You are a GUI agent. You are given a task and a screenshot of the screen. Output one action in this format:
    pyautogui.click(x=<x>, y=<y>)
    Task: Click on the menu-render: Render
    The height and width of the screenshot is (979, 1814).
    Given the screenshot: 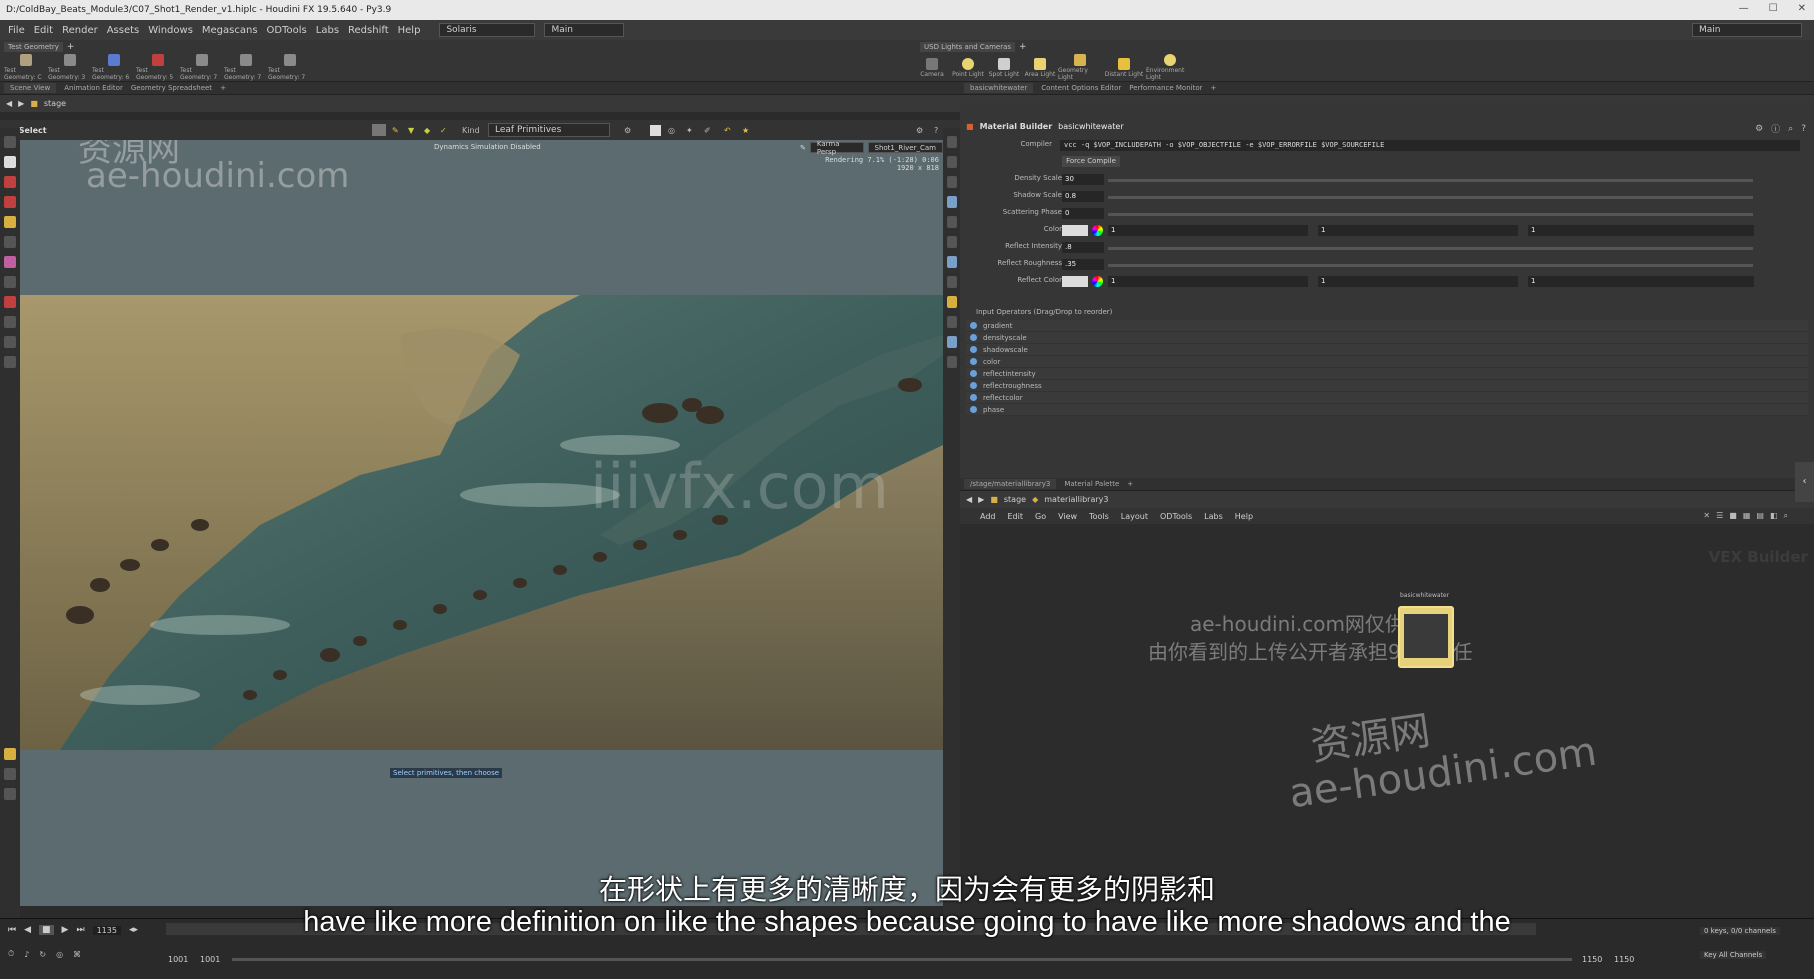 What is the action you would take?
    pyautogui.click(x=80, y=30)
    